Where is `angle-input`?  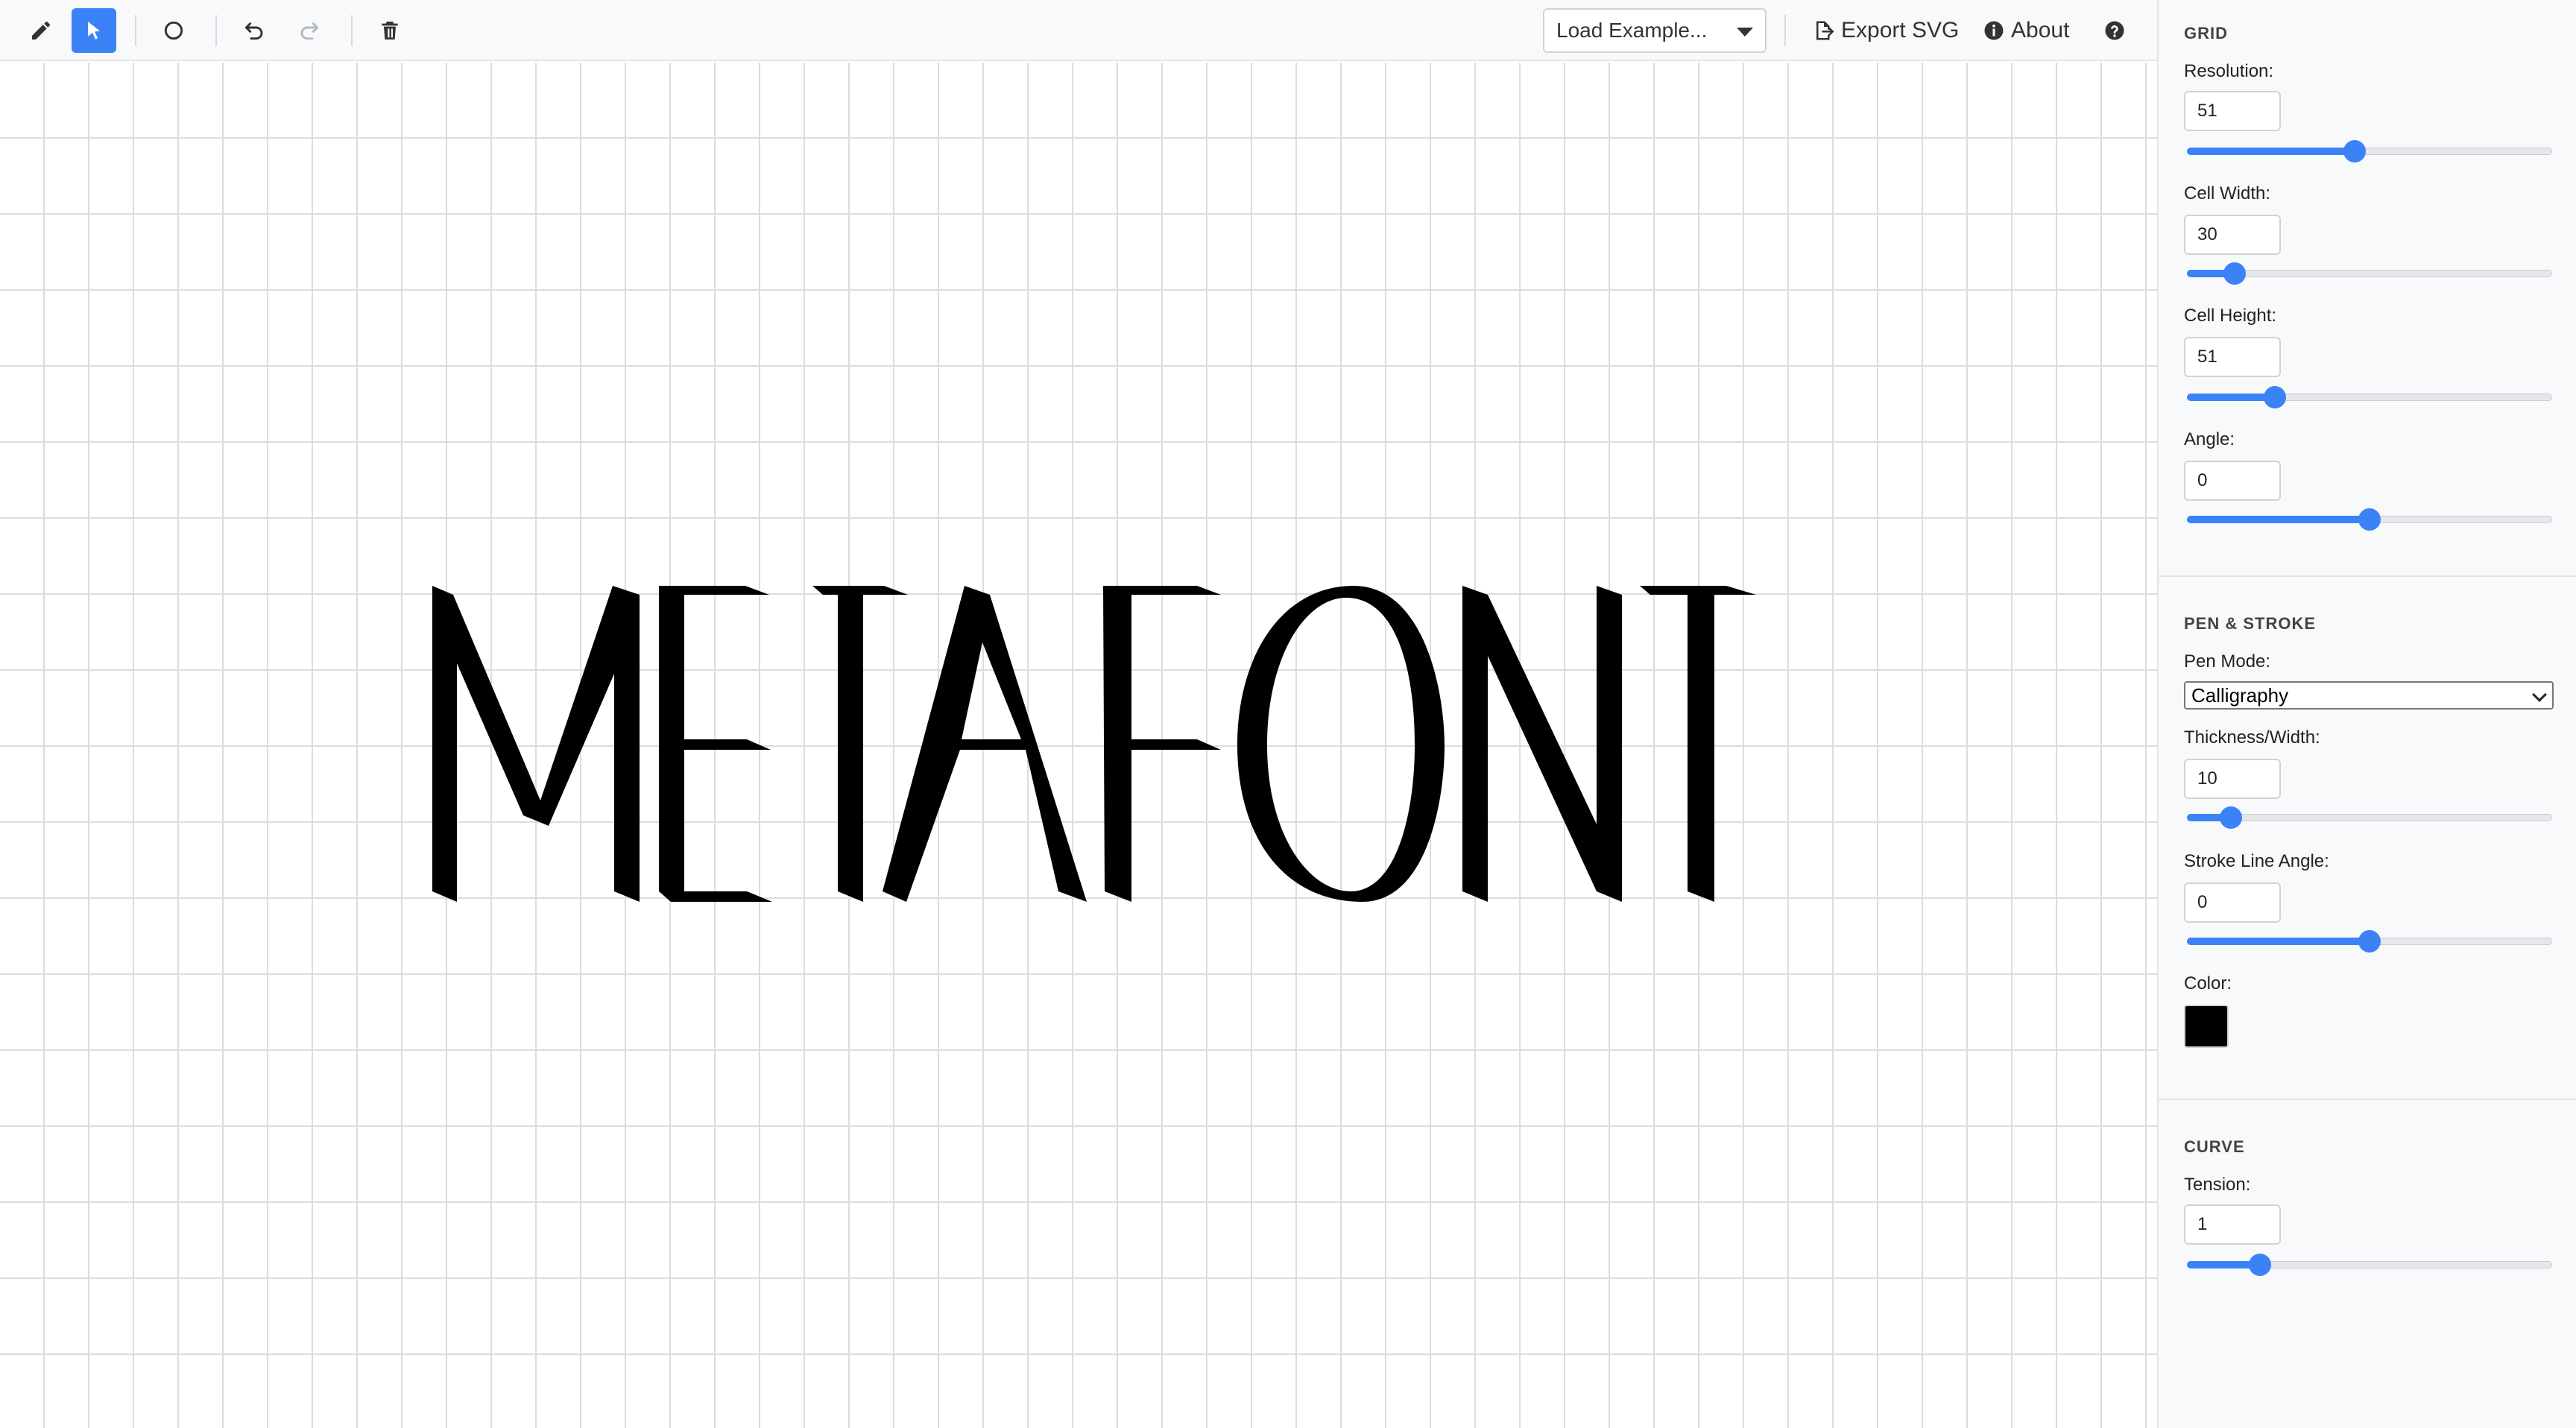
angle-input is located at coordinates (2232, 481).